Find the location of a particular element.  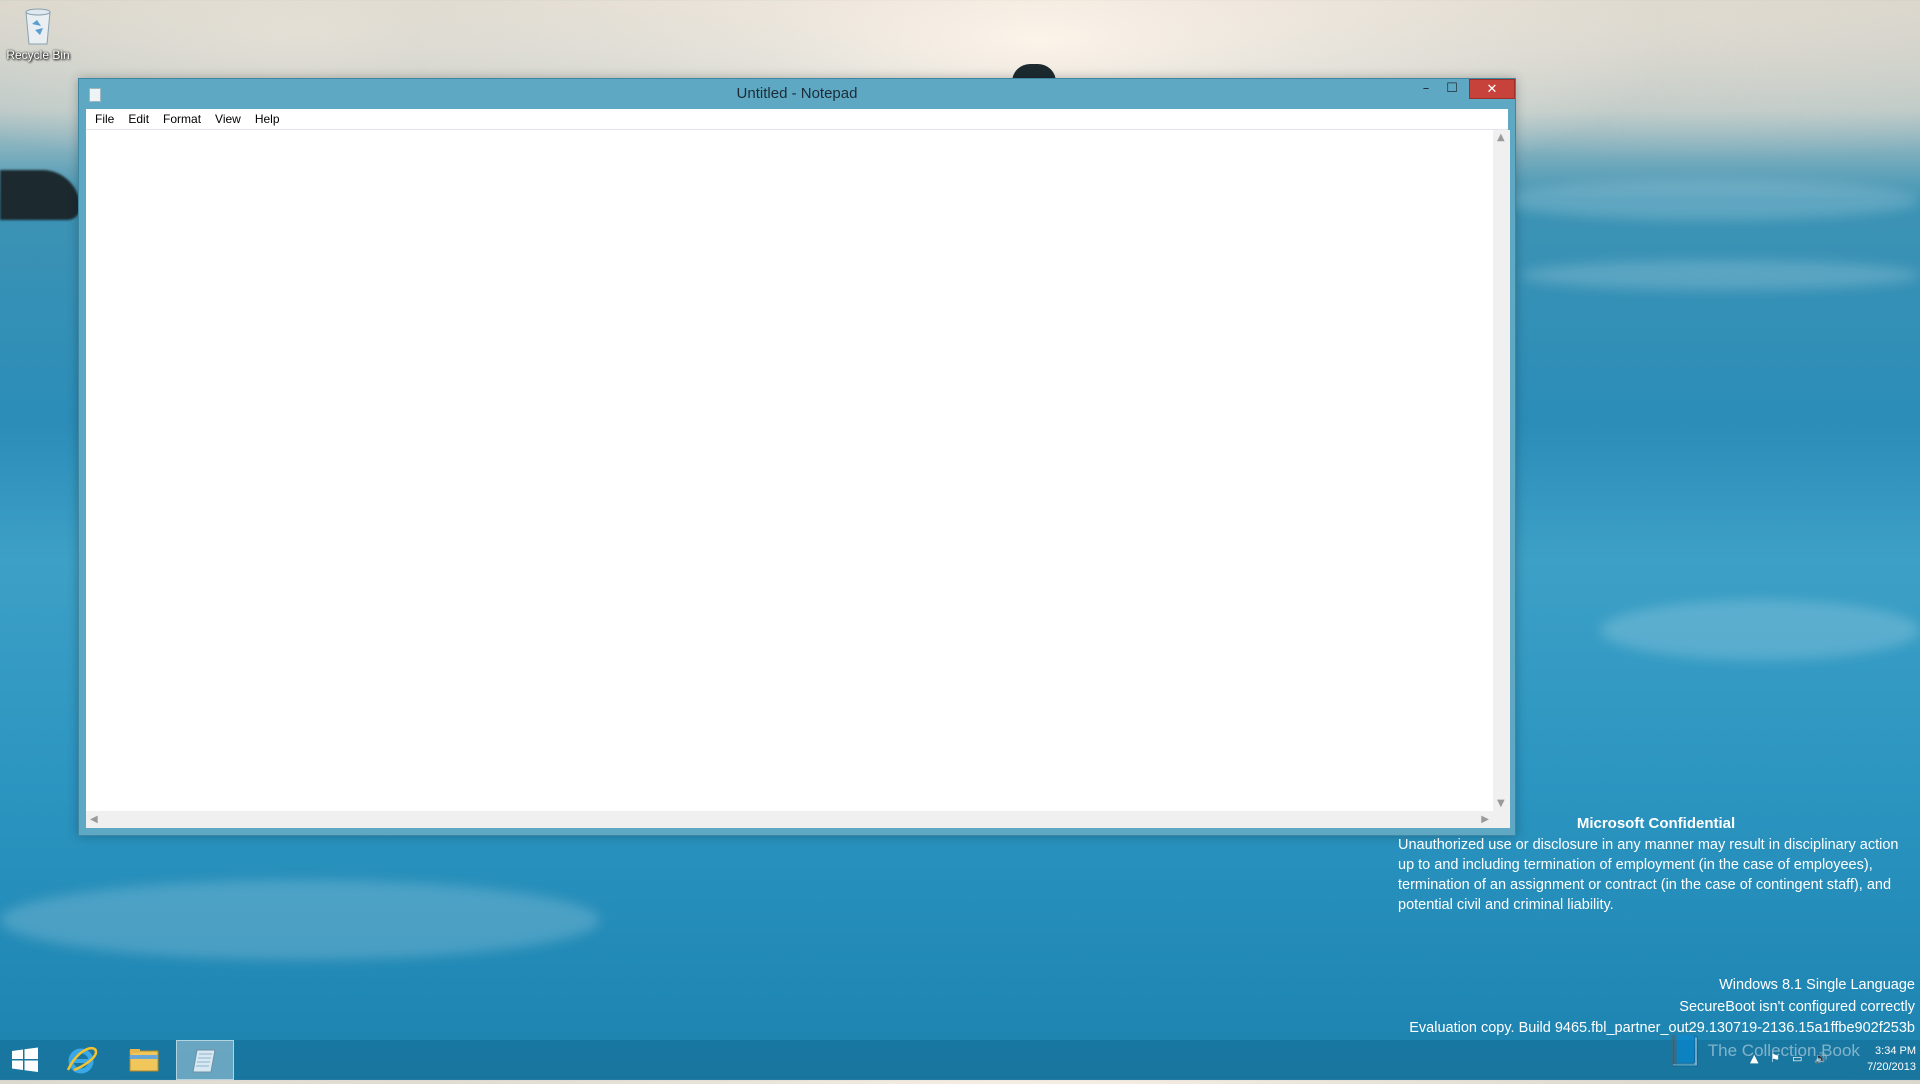

title-bar: Untitled - Notepad – ☐ ✕ is located at coordinates (797, 94).